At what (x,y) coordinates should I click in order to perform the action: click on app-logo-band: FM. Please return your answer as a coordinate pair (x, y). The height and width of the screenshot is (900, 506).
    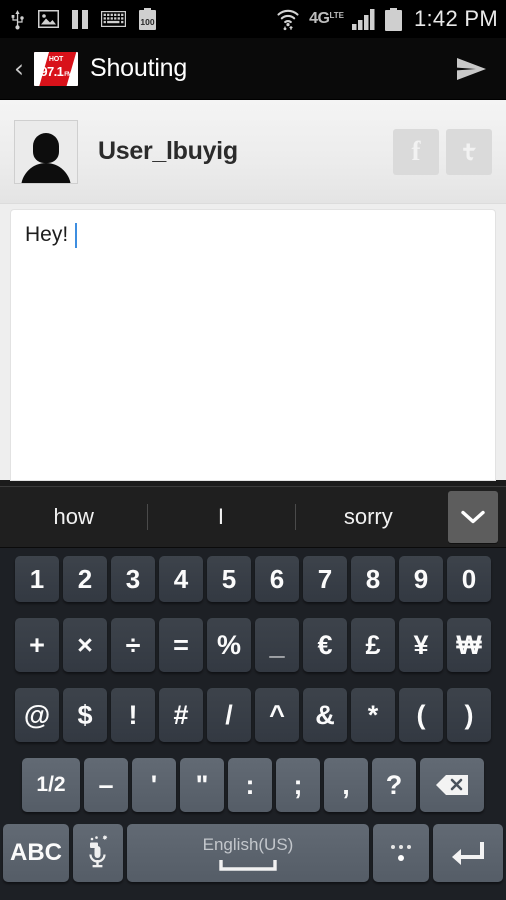
    Looking at the image, I should click on (68, 74).